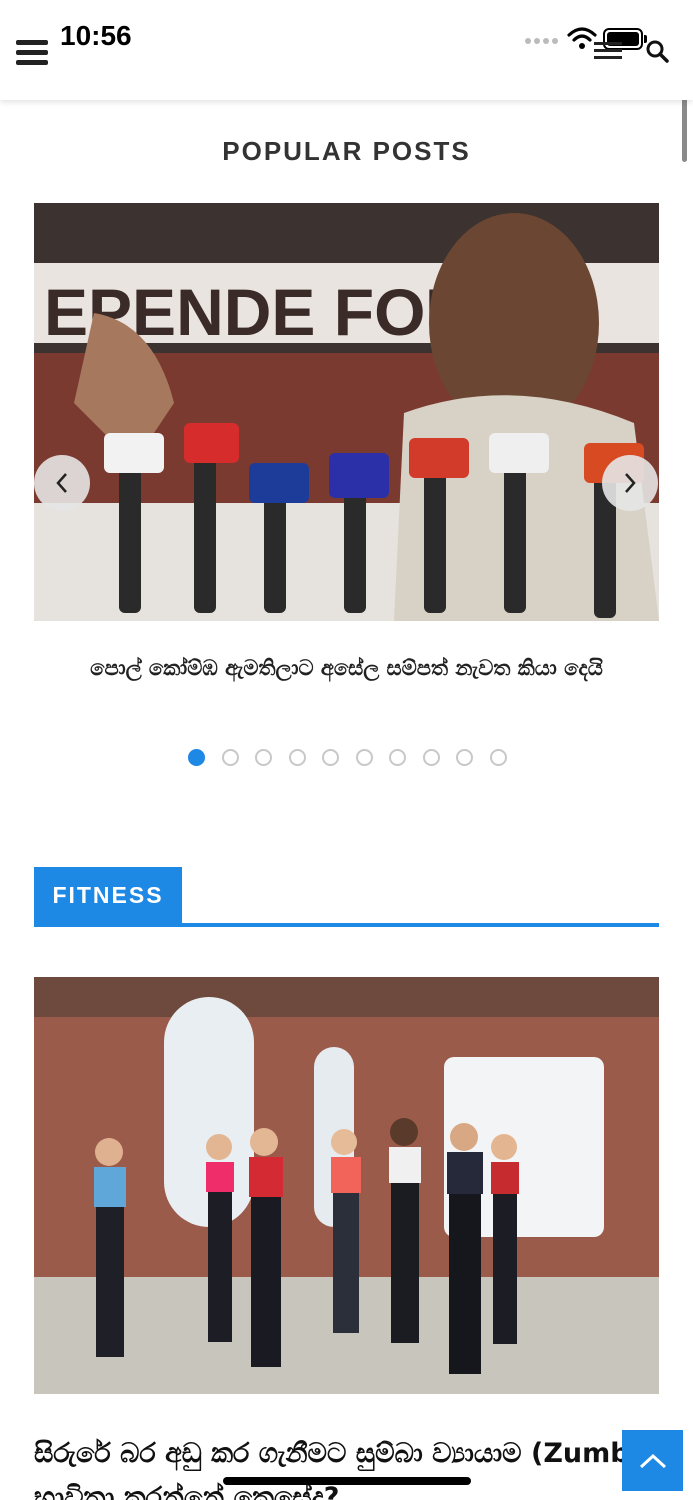  What do you see at coordinates (346, 151) in the screenshot?
I see `popular-posts-title: POPULAR POSTS` at bounding box center [346, 151].